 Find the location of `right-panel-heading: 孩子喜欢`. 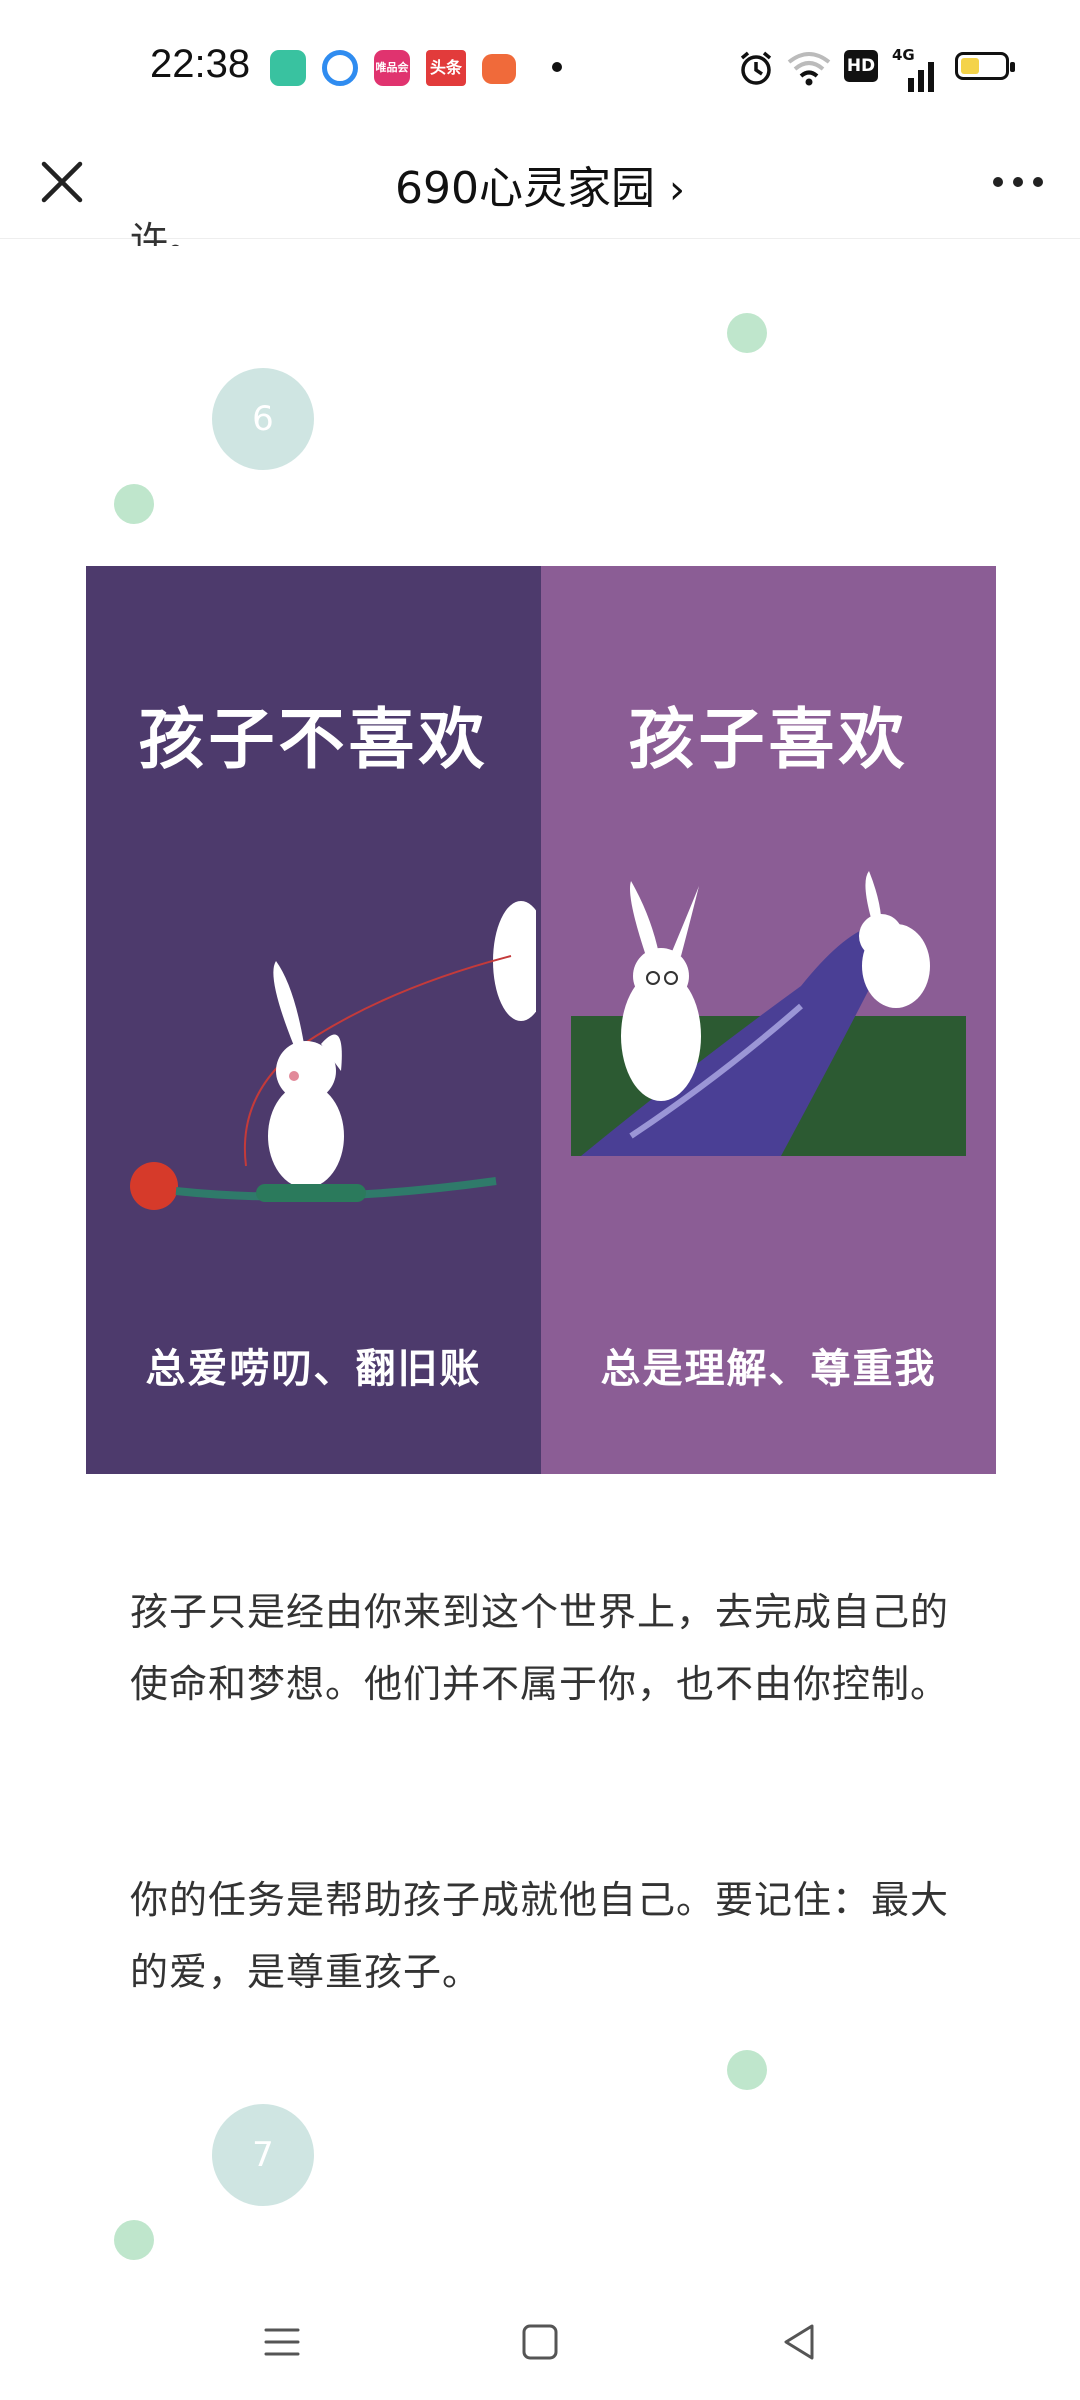

right-panel-heading: 孩子喜欢 is located at coordinates (768, 739).